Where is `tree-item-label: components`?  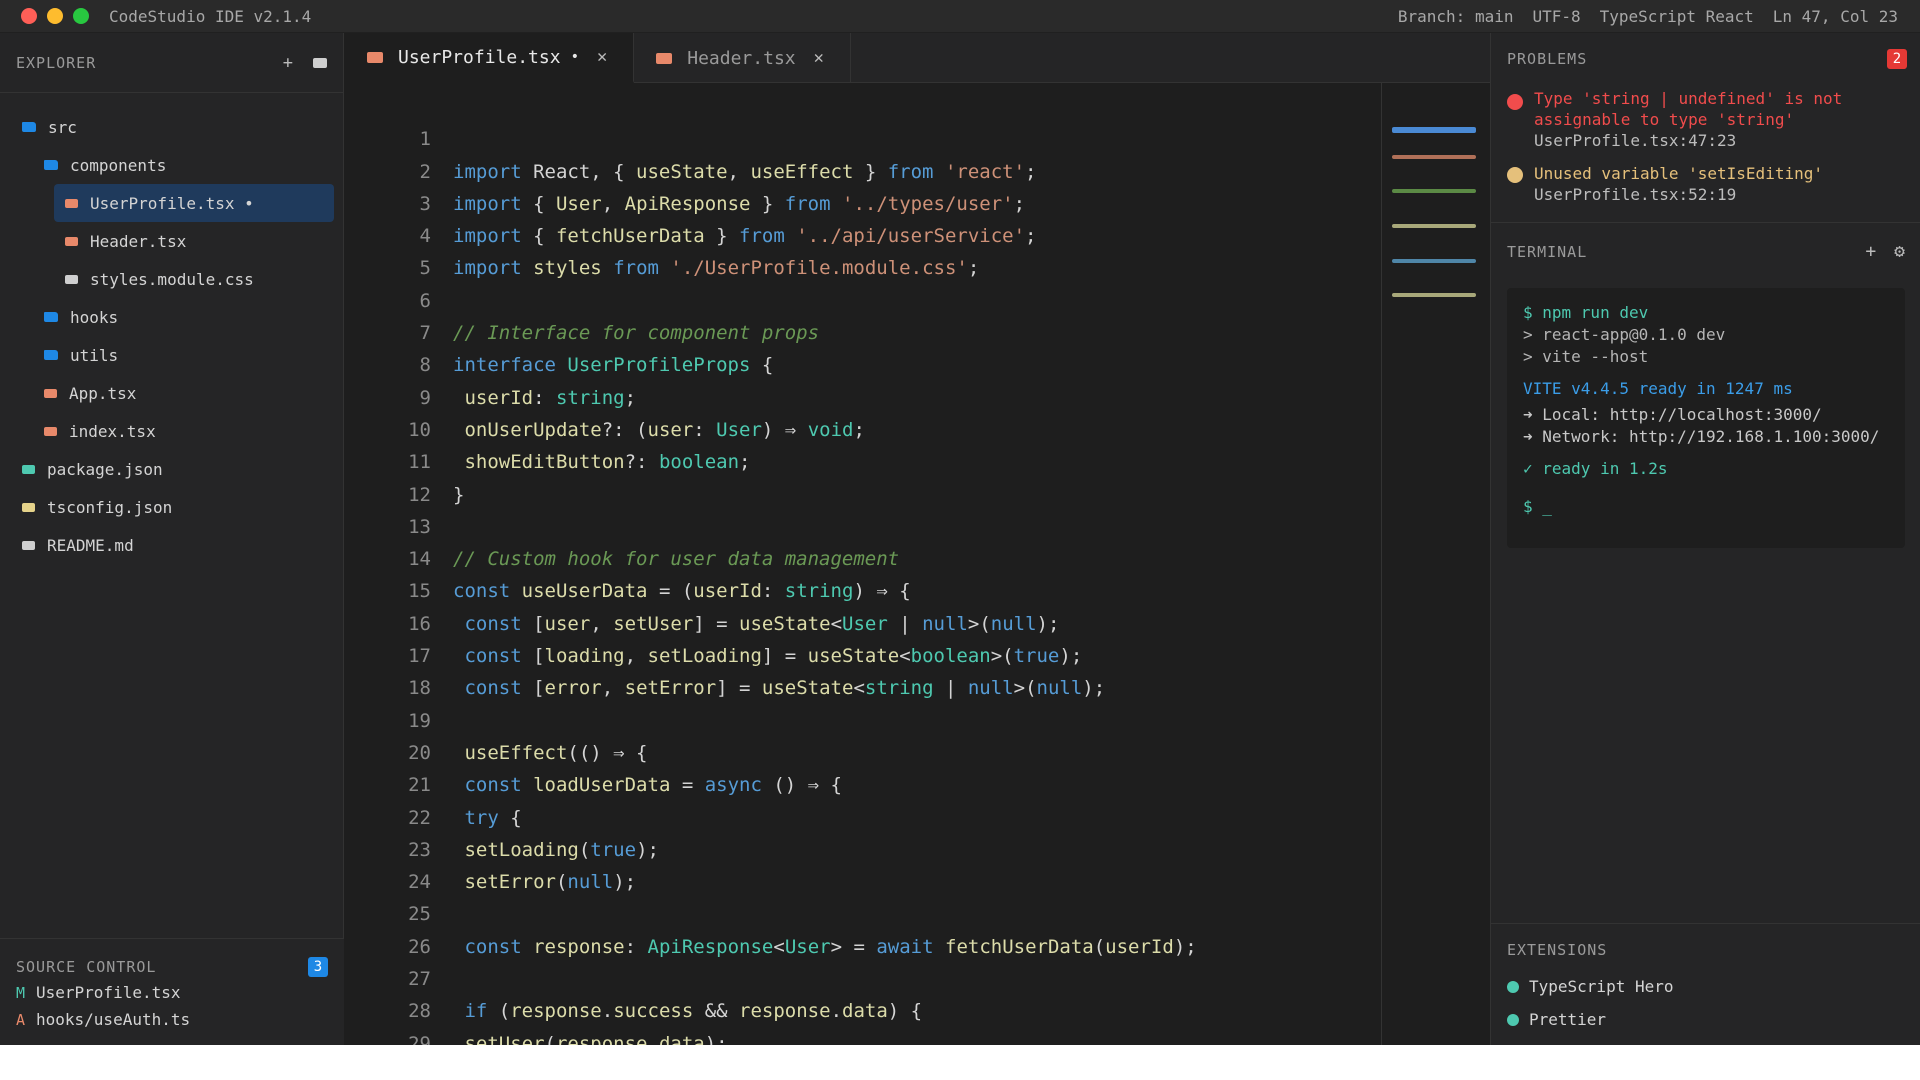
tree-item-label: components is located at coordinates (118, 165).